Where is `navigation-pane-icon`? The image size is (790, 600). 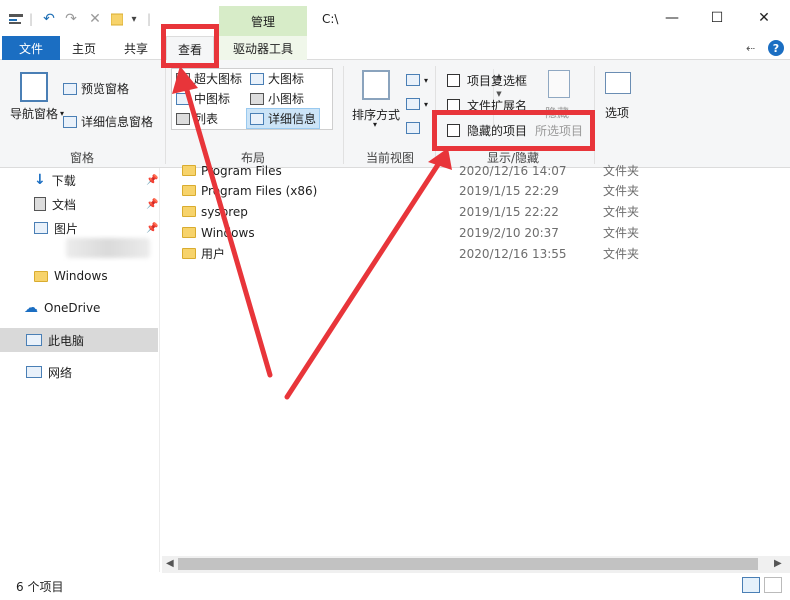 navigation-pane-icon is located at coordinates (34, 87).